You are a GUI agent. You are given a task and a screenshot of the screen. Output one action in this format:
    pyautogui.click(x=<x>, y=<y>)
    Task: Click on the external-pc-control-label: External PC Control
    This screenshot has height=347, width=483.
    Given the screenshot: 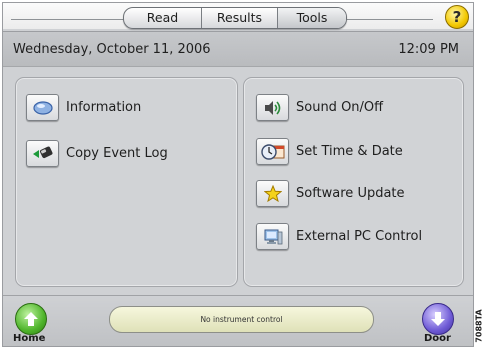 What is the action you would take?
    pyautogui.click(x=359, y=236)
    